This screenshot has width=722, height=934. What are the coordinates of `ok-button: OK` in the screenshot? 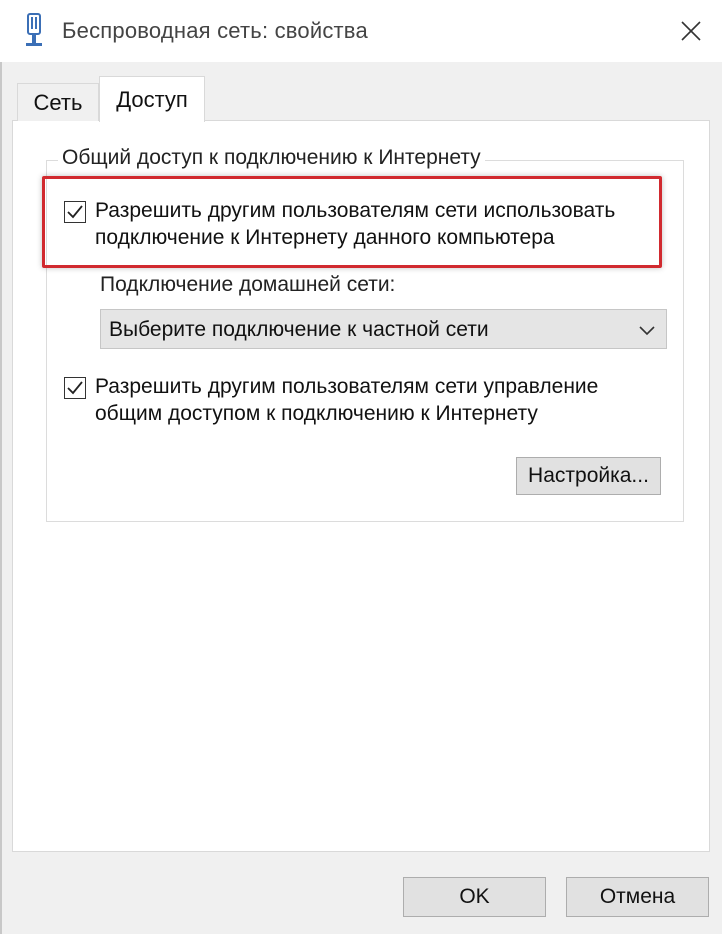 It's located at (474, 897).